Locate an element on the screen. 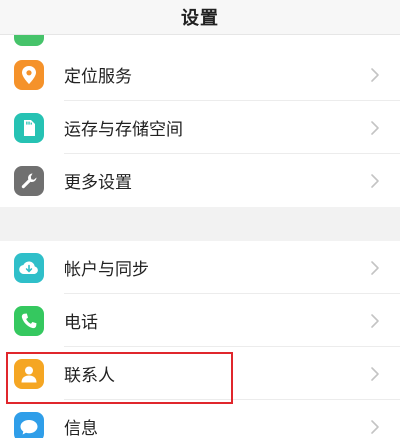  setting-item-label: 帐户与同步 is located at coordinates (106, 270).